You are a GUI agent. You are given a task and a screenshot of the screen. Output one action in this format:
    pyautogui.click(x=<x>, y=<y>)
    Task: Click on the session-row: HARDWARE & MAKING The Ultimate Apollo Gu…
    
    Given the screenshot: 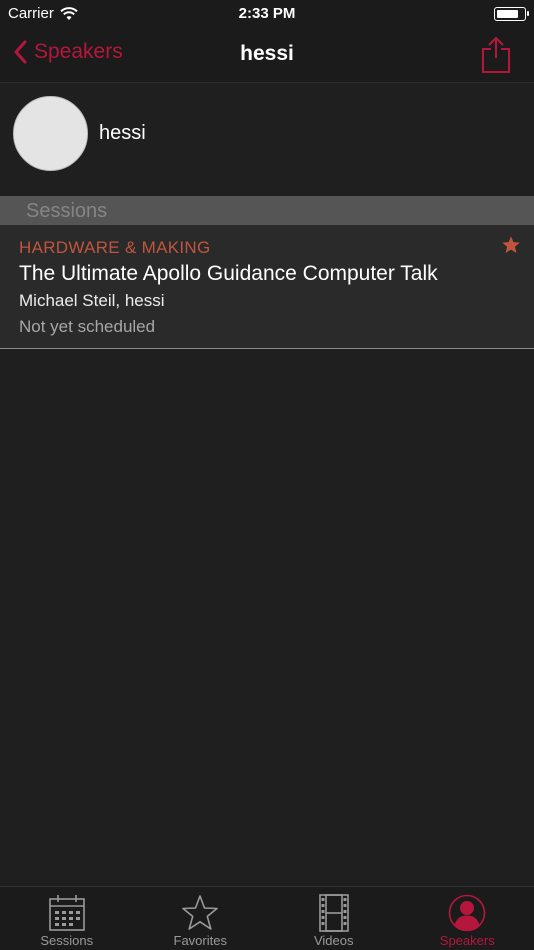 What is the action you would take?
    pyautogui.click(x=267, y=287)
    